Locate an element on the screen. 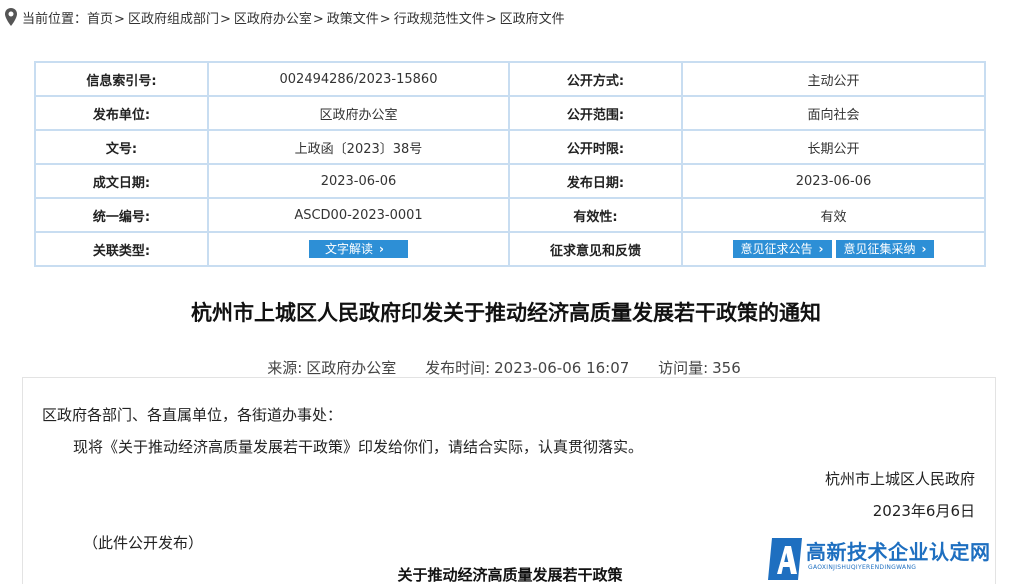 The height and width of the screenshot is (584, 1012). breadcrumb-link: 首页 is located at coordinates (100, 19).